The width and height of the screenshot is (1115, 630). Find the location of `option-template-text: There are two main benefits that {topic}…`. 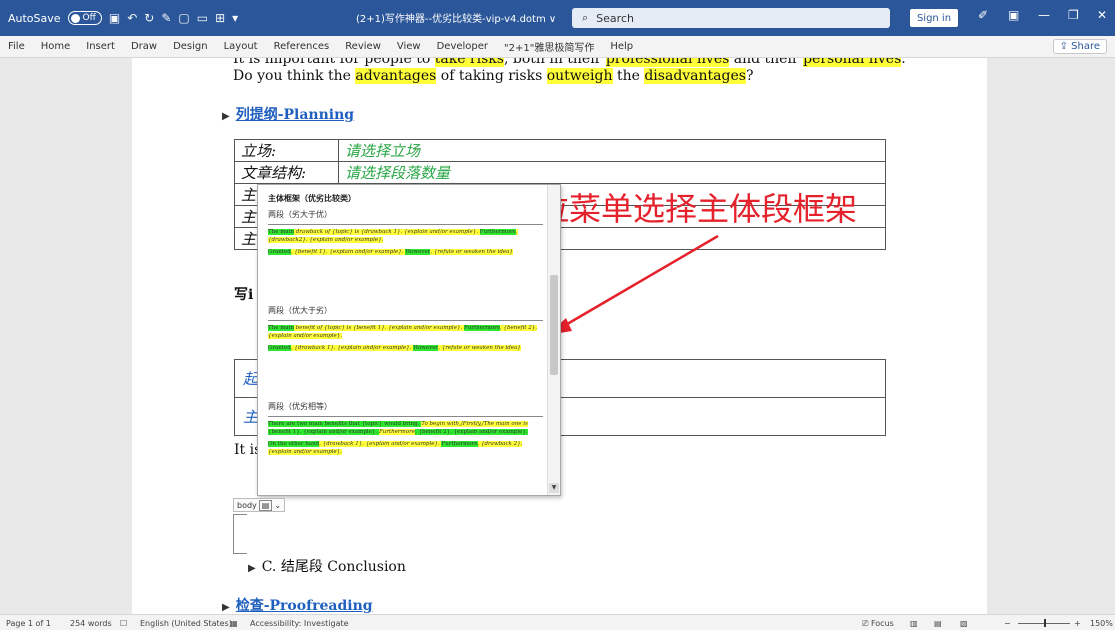

option-template-text: There are two main benefits that {topic}… is located at coordinates (405, 428).